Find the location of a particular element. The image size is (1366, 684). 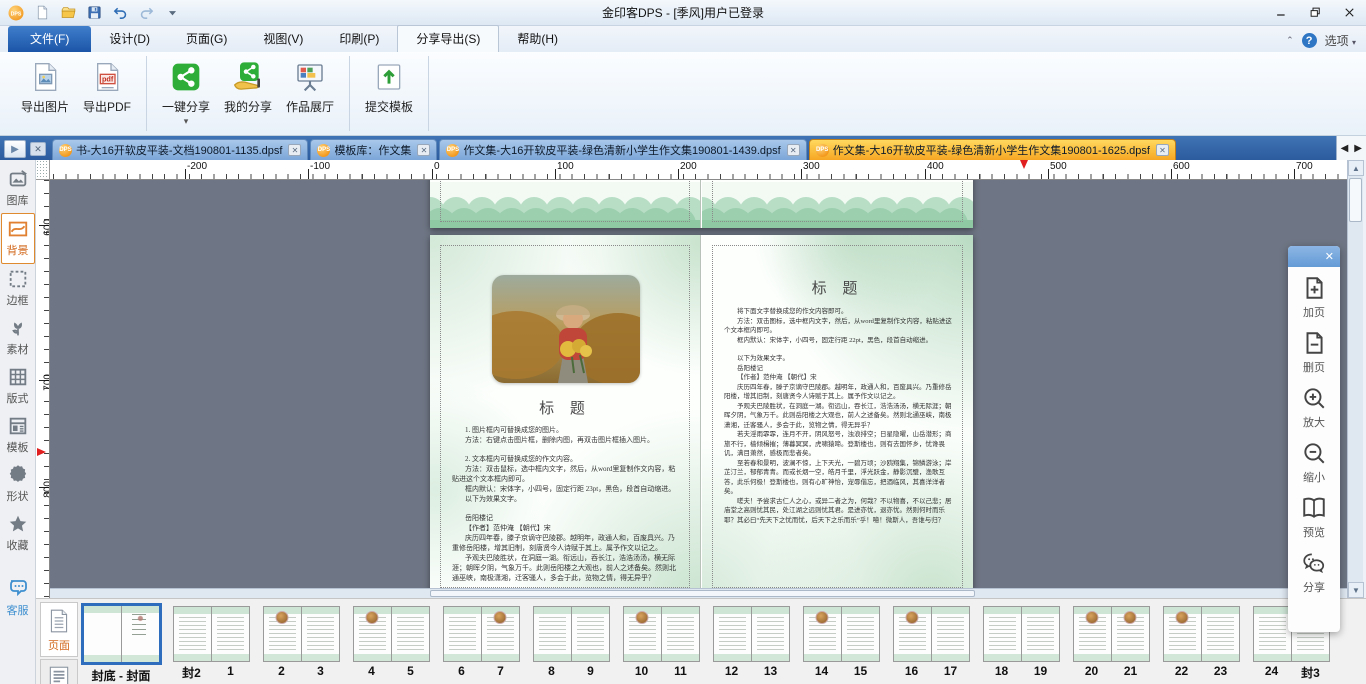

page-thumbnail: 封底 - 封面 is located at coordinates (121, 643).